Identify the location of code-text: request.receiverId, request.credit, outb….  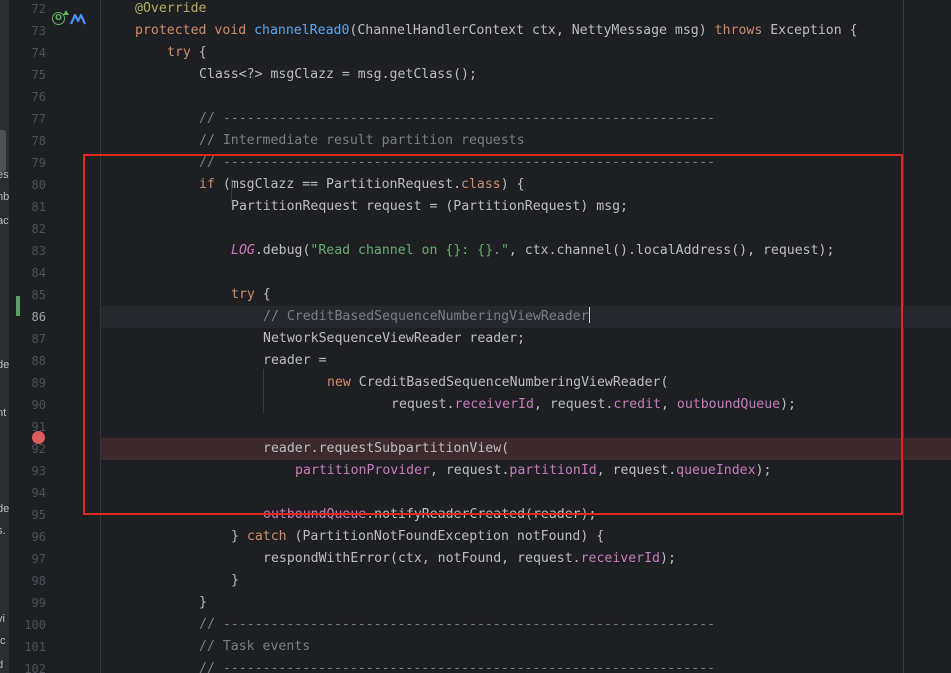
(593, 405).